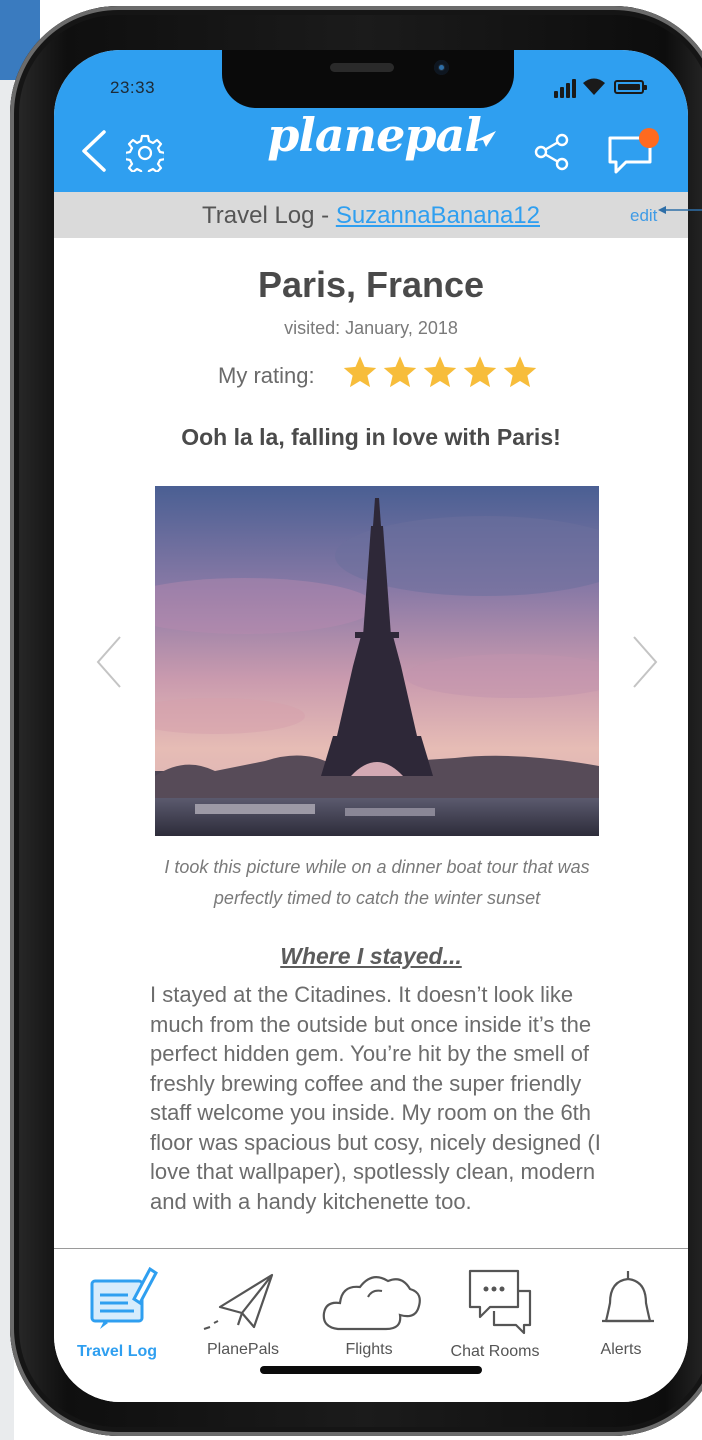 The width and height of the screenshot is (702, 1440). I want to click on tab-label-travel-log: Travel Log, so click(117, 1351).